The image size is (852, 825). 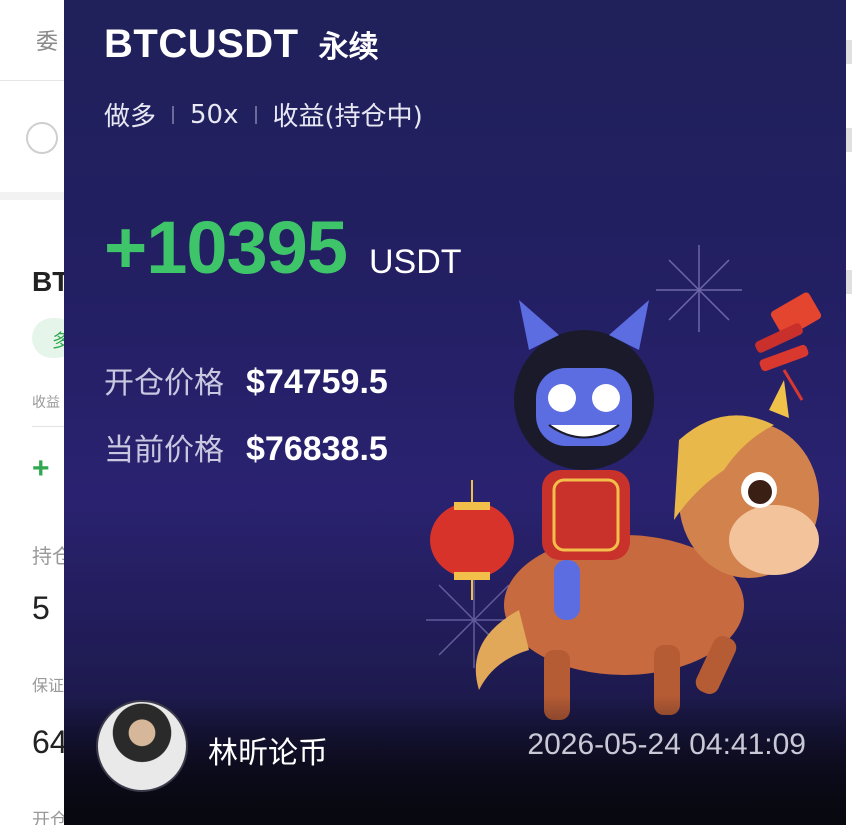 I want to click on entry-price-row: 开仓价格 $74759.5, so click(x=246, y=380).